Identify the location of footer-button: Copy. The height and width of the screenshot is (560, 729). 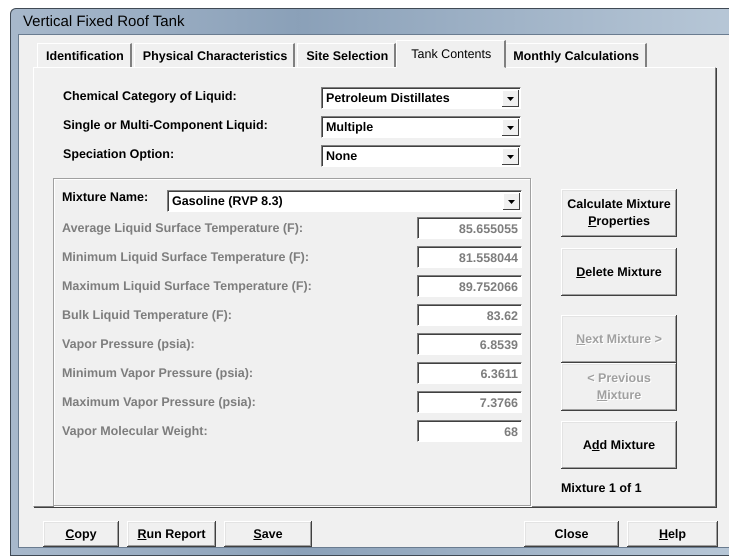
(81, 534).